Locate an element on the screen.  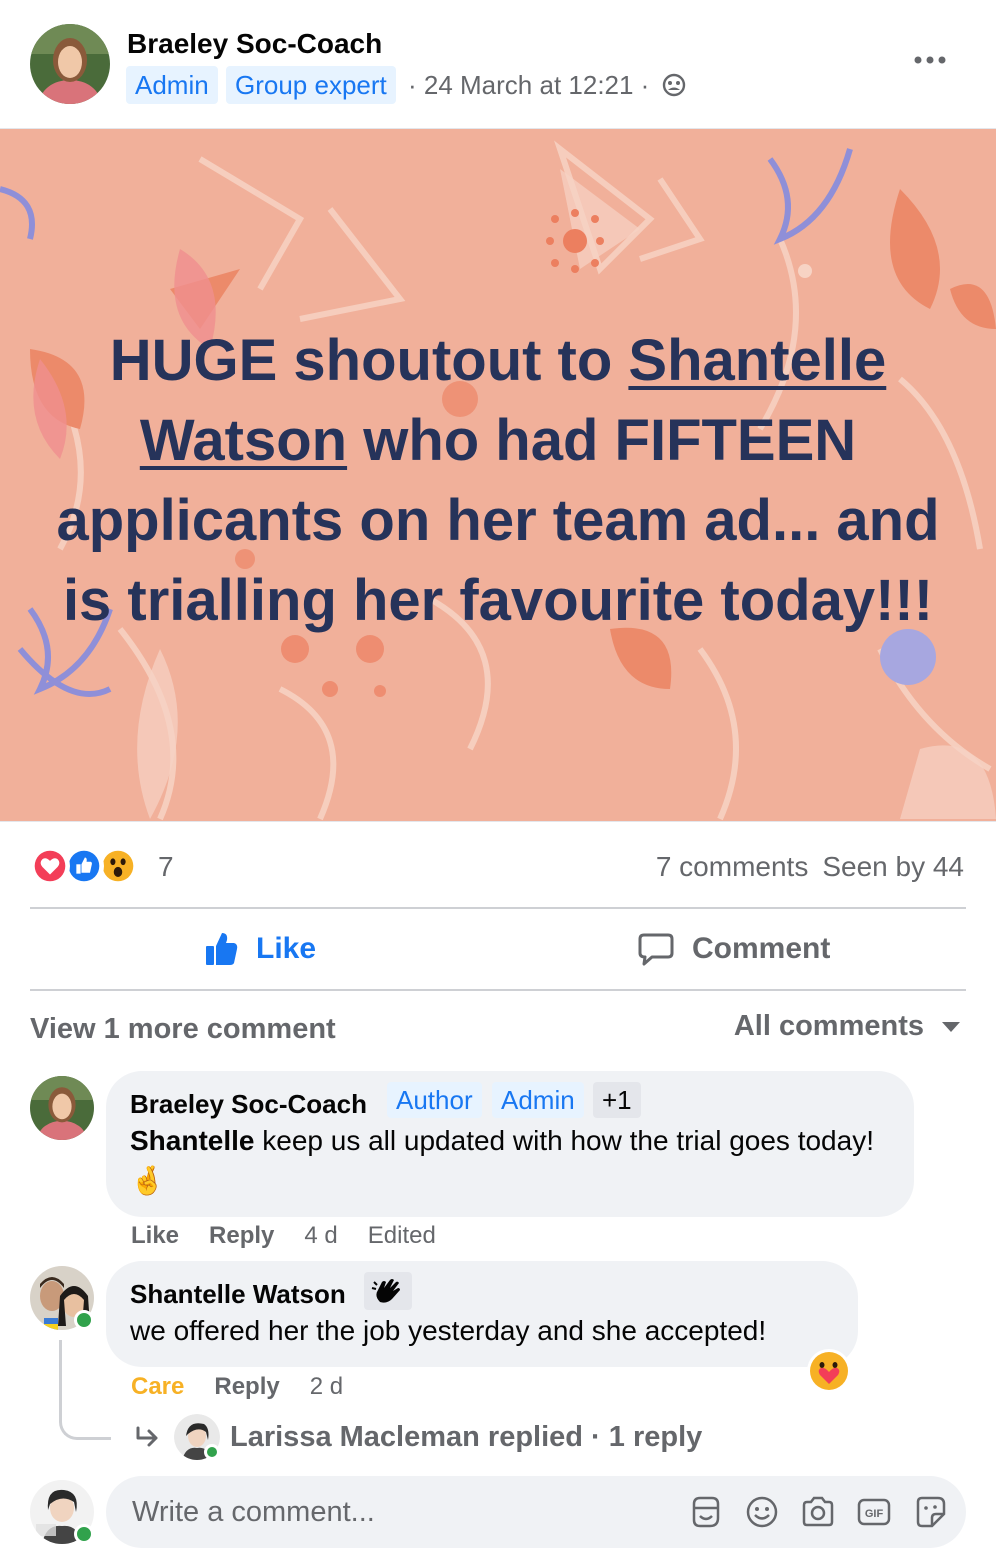
comment-count-link: 7 comments is located at coordinates (732, 866).